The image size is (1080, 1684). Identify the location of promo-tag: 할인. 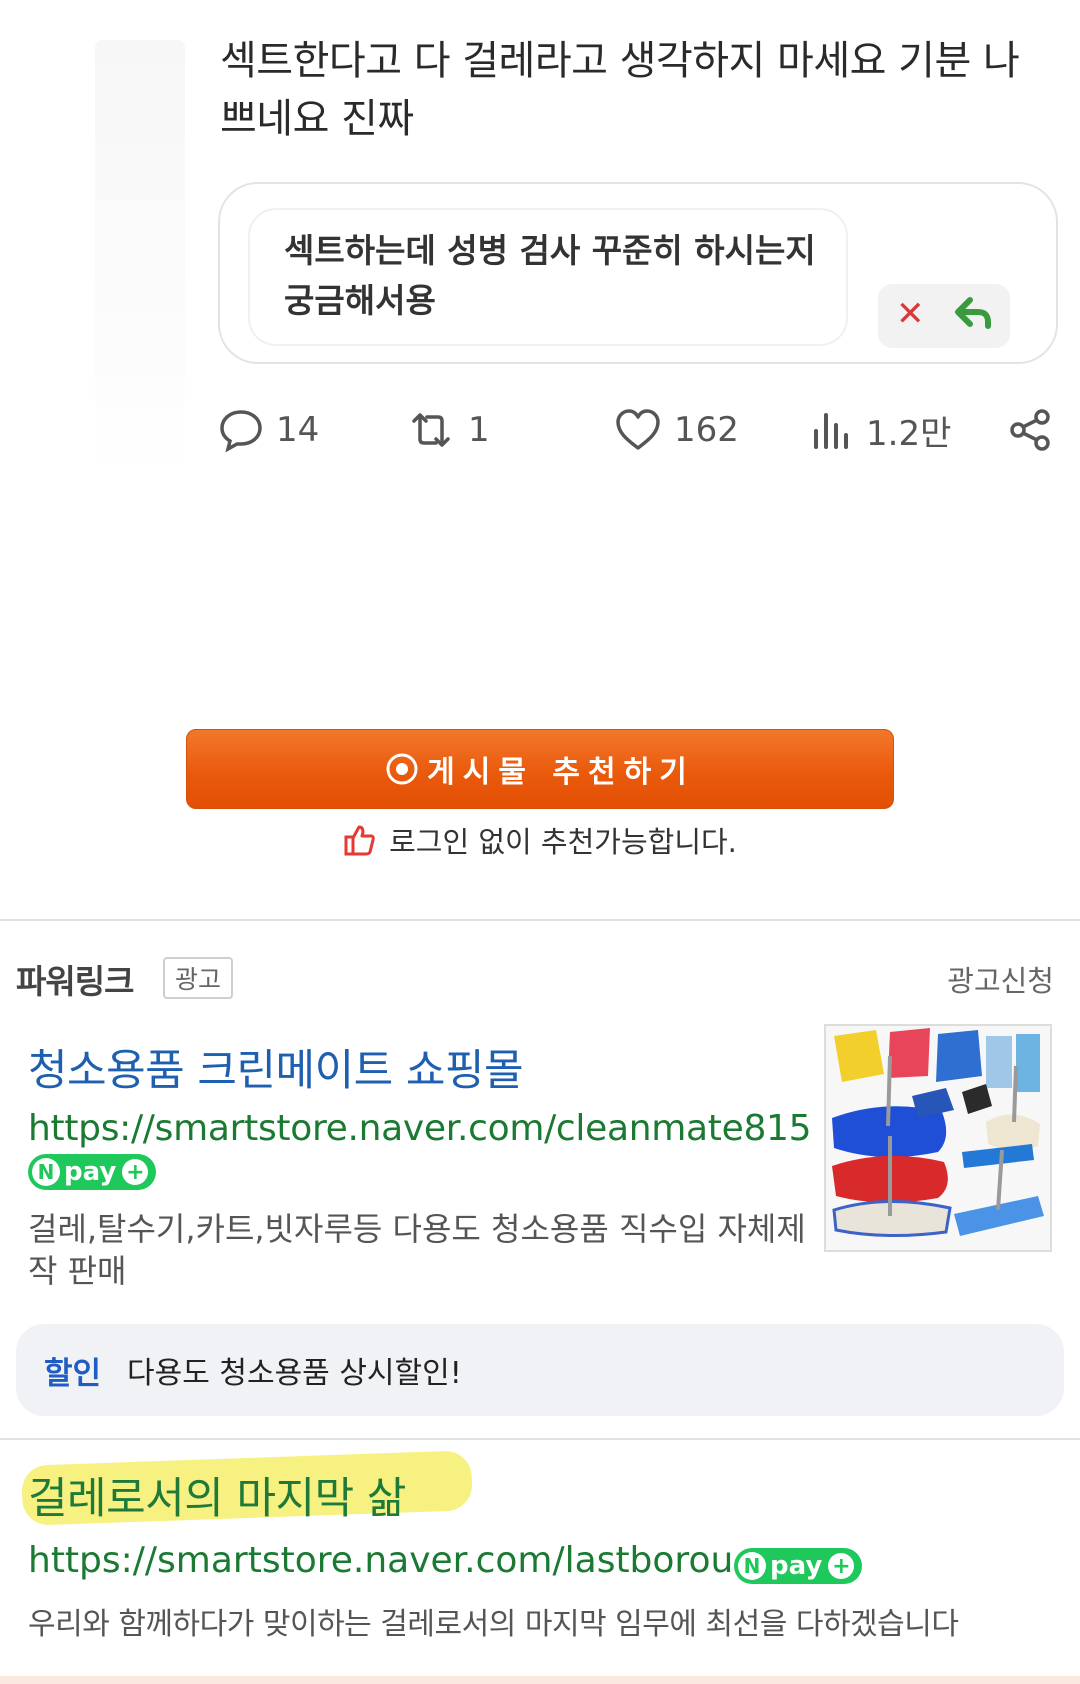
(73, 1373).